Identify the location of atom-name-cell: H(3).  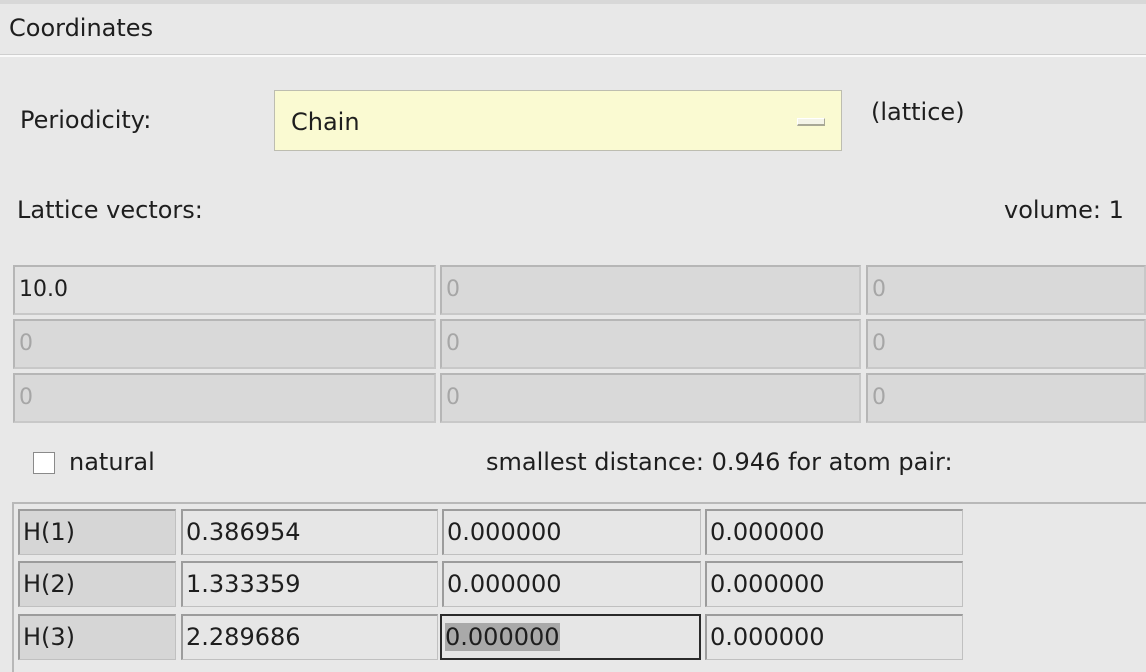
(97, 637).